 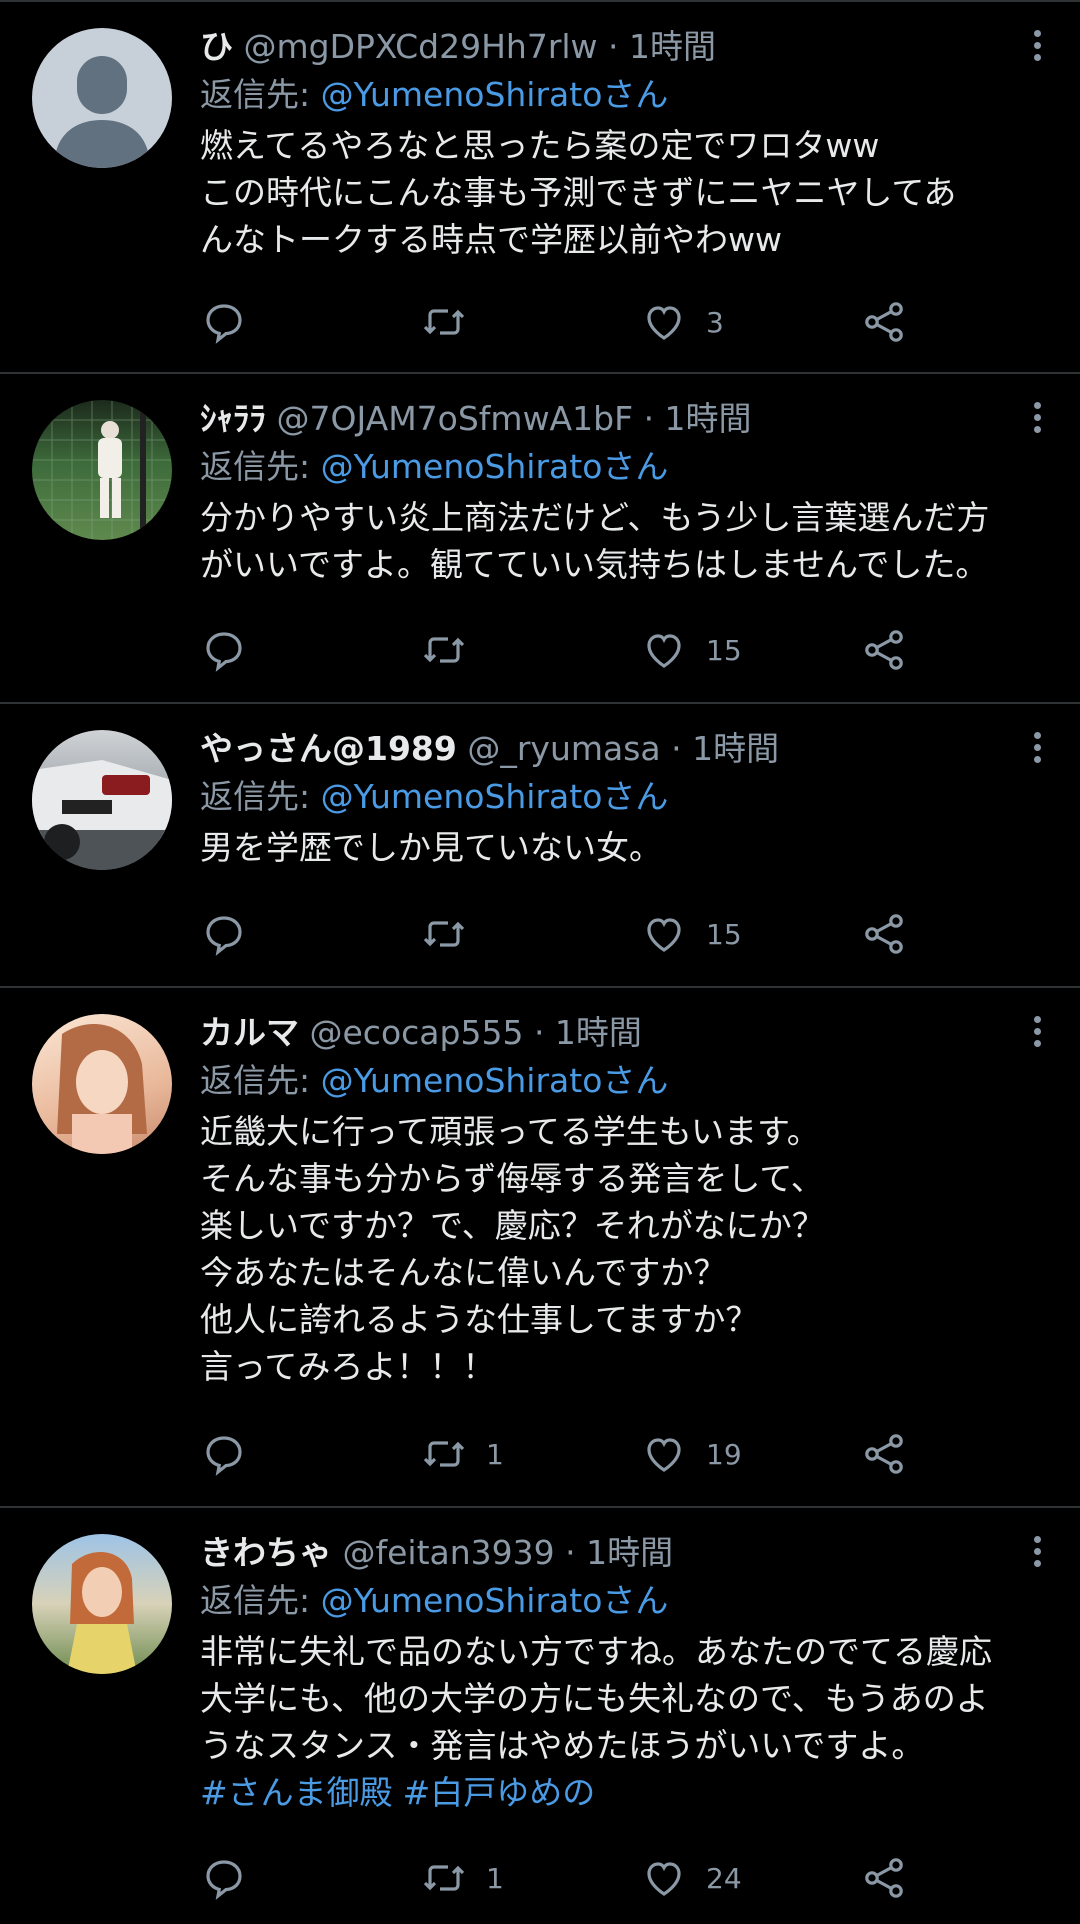 What do you see at coordinates (691, 1878) in the screenshot?
I see `like-button: 24` at bounding box center [691, 1878].